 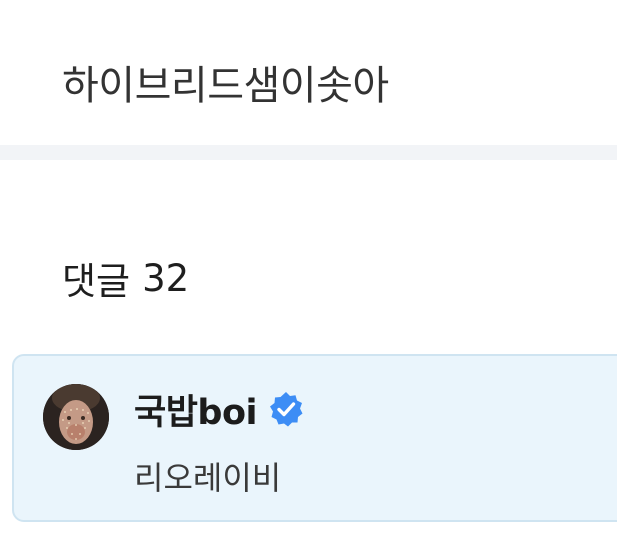 I want to click on comment-text: 리오레이비, so click(x=208, y=478).